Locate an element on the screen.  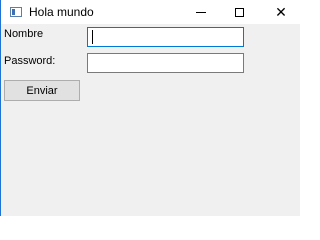
close-button: ✕ is located at coordinates (281, 12).